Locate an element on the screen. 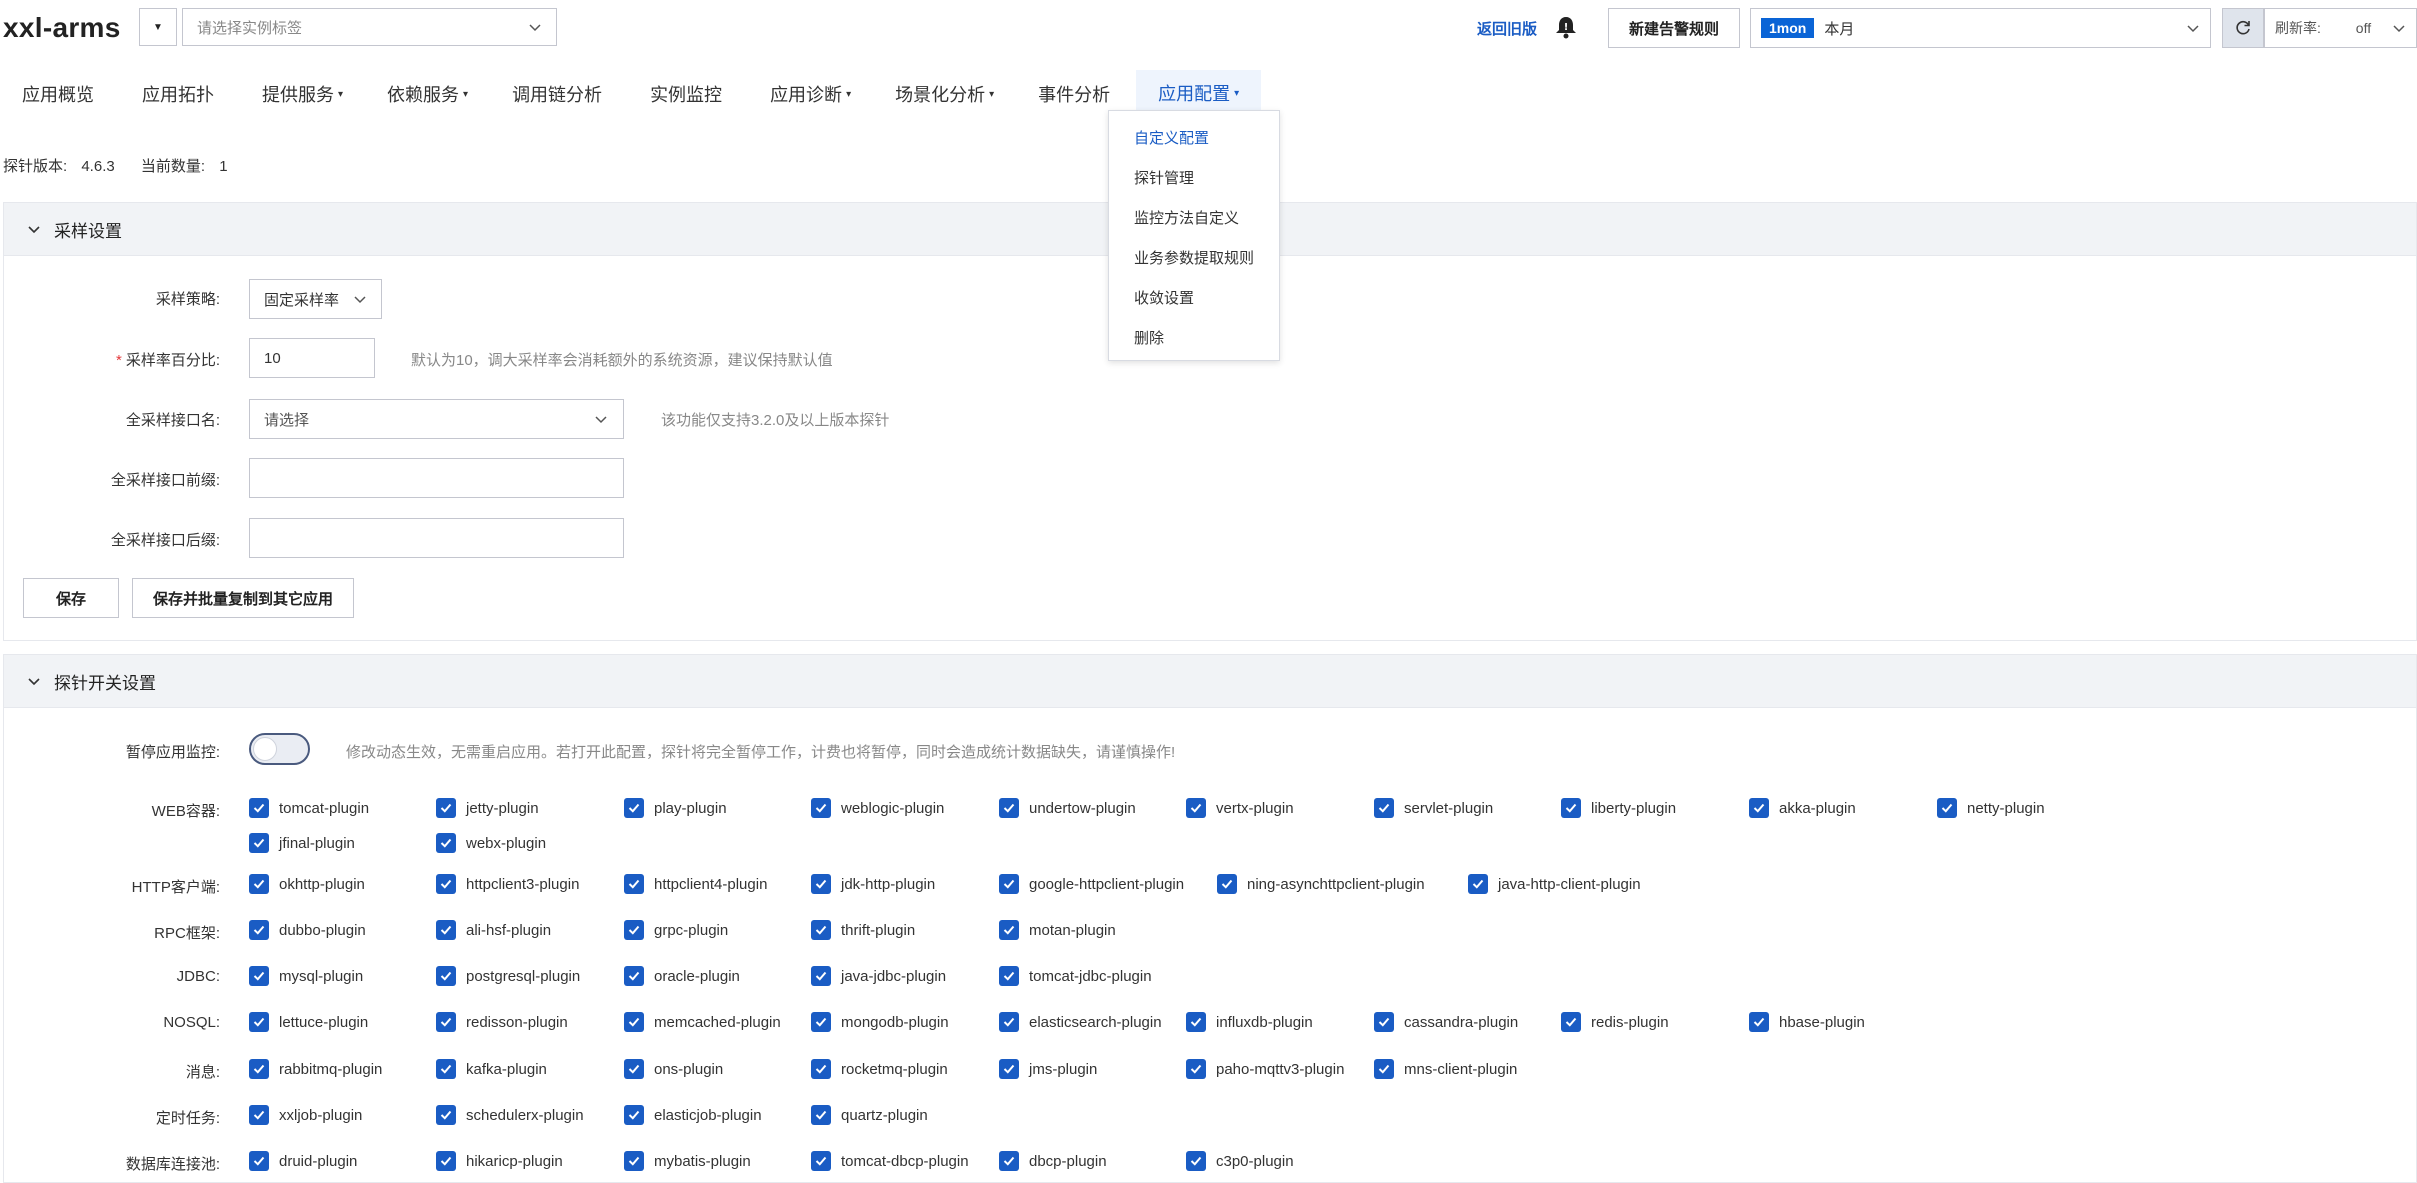  probe-switch-header: 探针开关设置 is located at coordinates (1210, 681).